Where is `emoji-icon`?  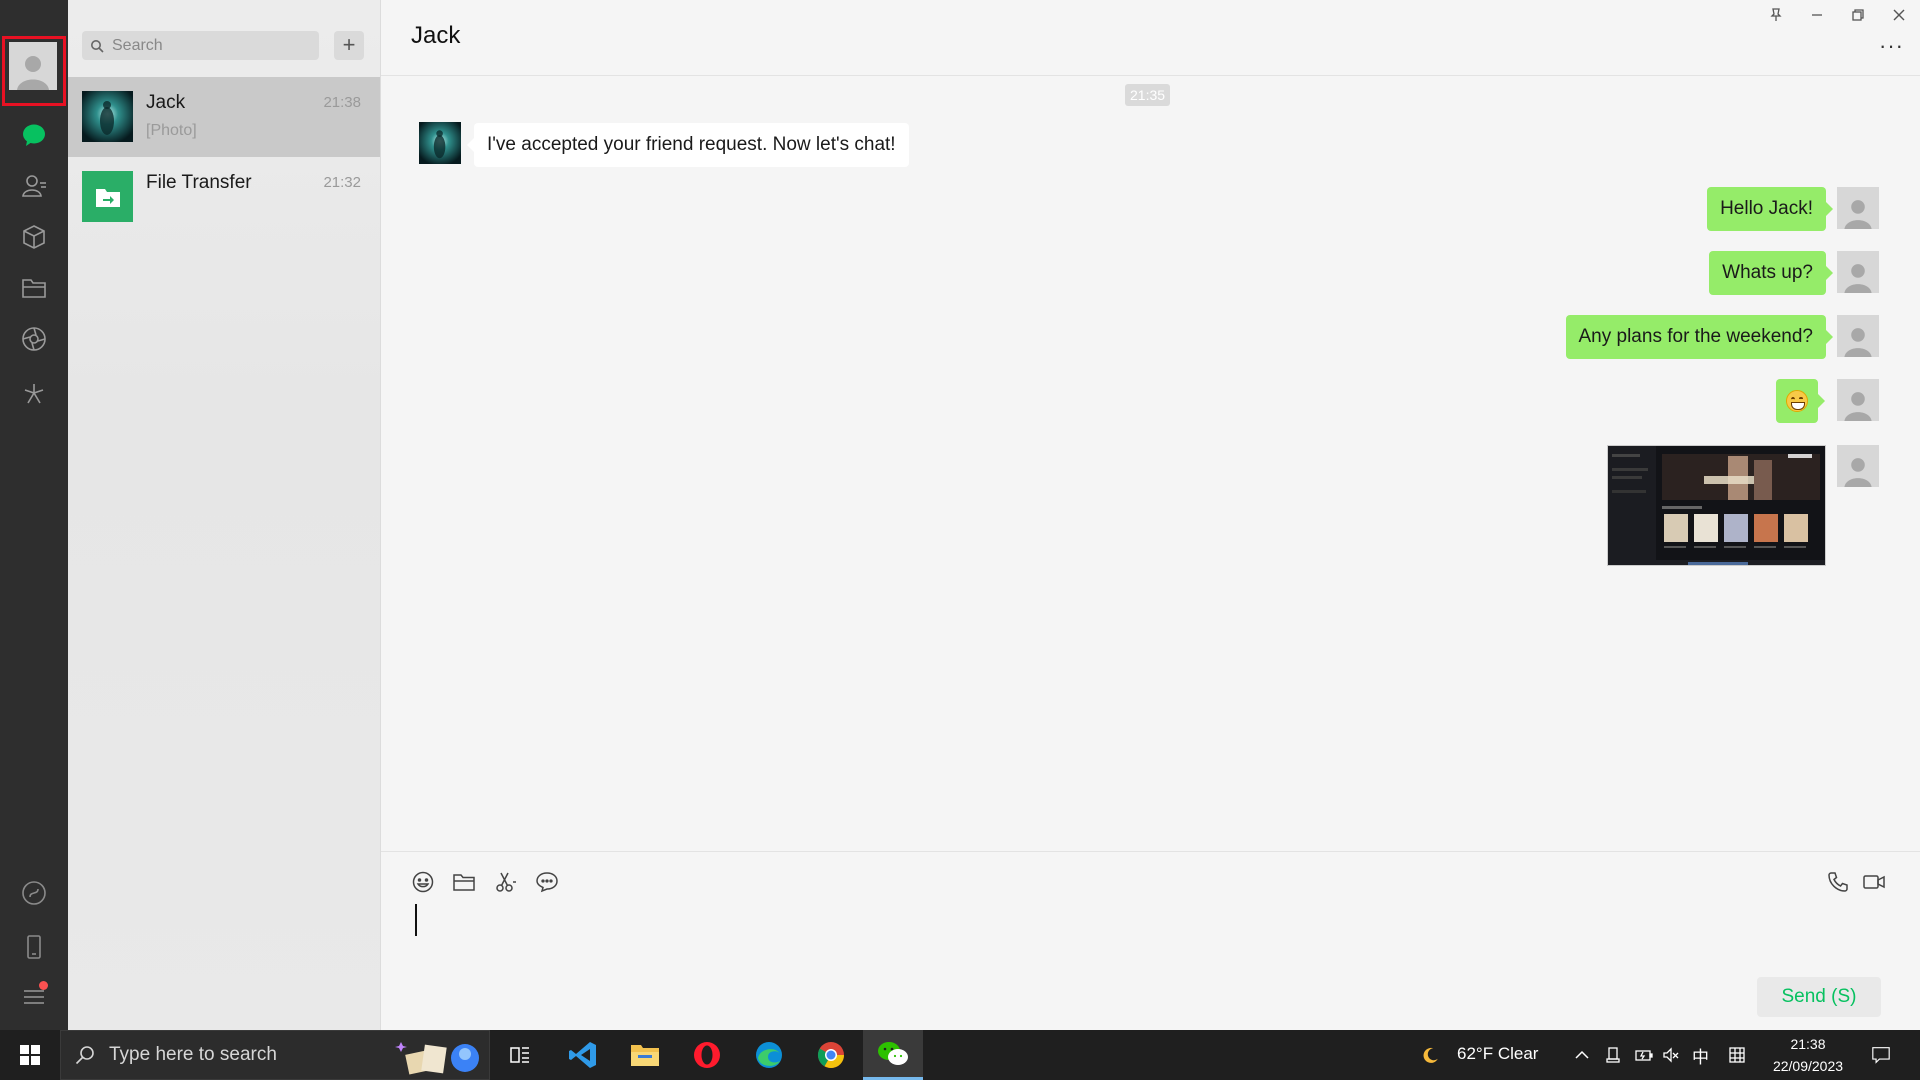
emoji-icon is located at coordinates (423, 882).